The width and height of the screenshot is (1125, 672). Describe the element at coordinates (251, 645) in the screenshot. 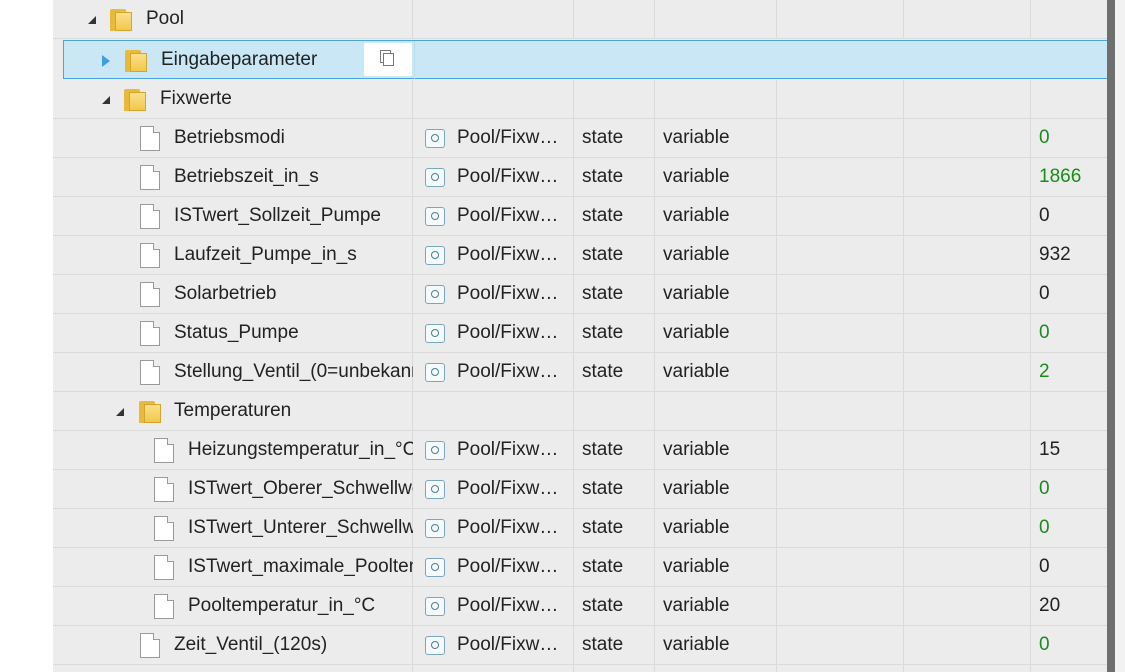

I see `state-name: Zeit_Ventil_(120s)` at that location.